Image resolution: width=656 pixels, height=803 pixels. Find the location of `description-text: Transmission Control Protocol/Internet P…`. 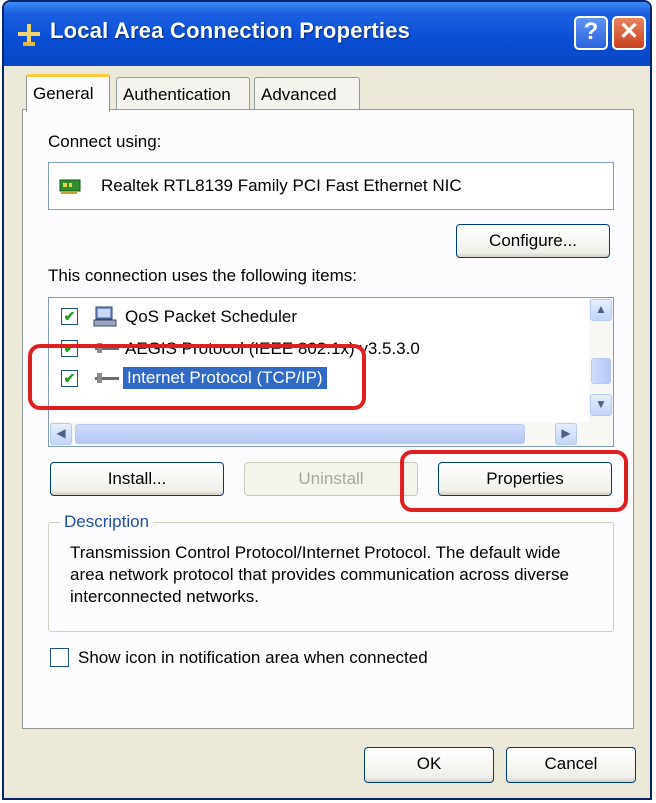

description-text: Transmission Control Protocol/Internet P… is located at coordinates (319, 574).